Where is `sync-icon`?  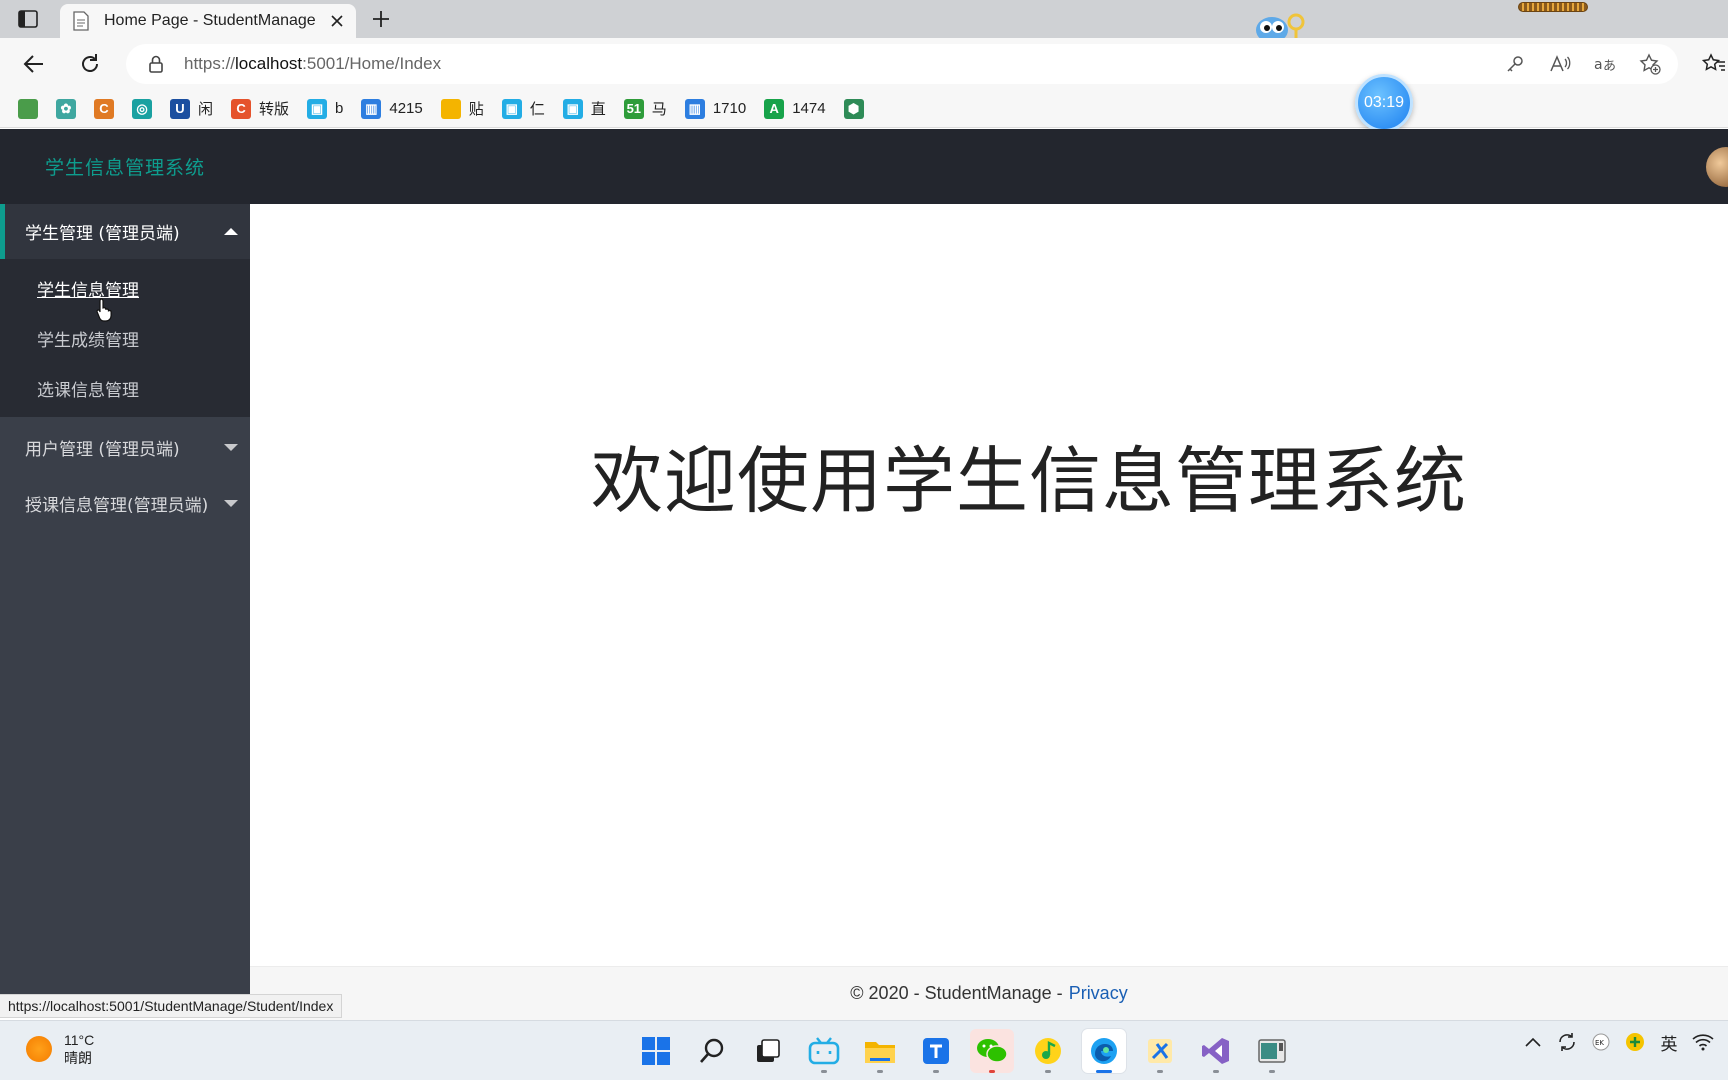 sync-icon is located at coordinates (1567, 1042).